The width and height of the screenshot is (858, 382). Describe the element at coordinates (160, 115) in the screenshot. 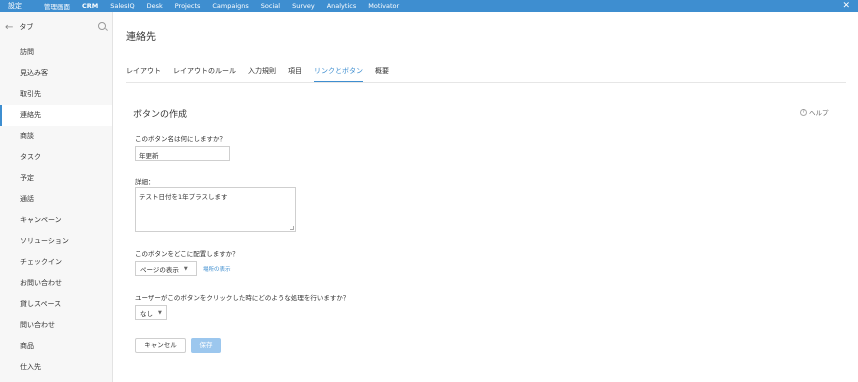

I see `section-title: ボタンの作成` at that location.